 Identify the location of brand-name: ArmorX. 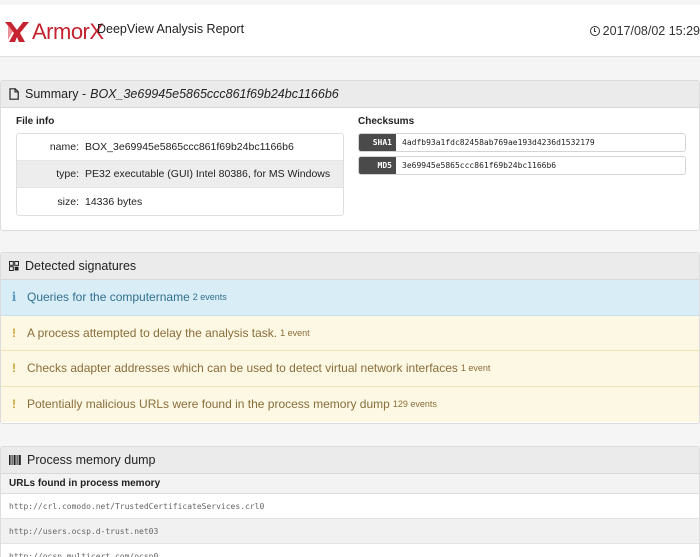
(68, 31).